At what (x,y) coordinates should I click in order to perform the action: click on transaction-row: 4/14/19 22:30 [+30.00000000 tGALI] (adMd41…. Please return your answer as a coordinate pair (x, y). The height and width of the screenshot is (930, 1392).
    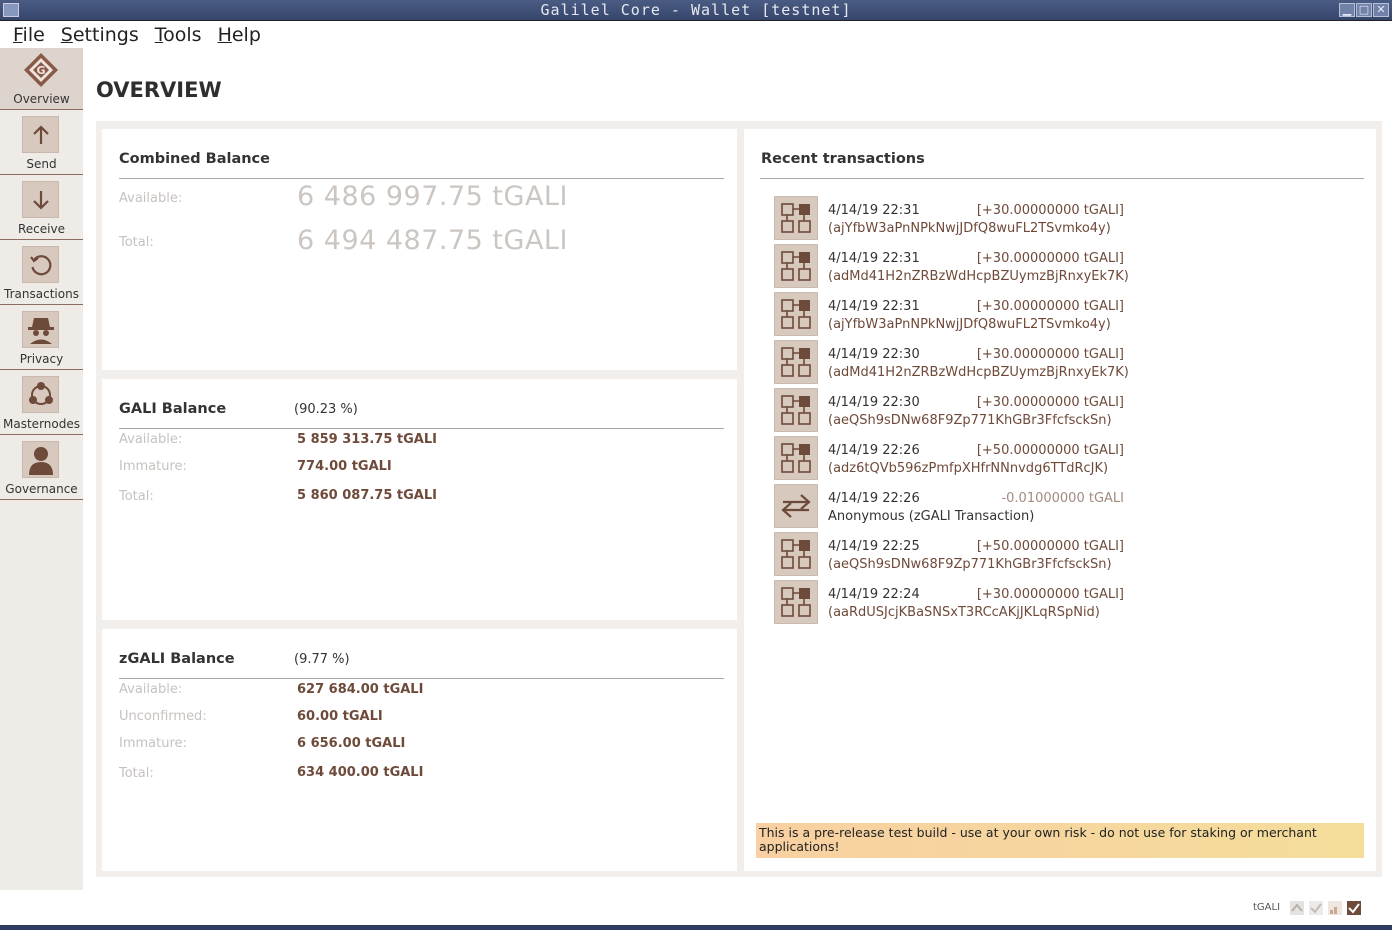
    Looking at the image, I should click on (964, 363).